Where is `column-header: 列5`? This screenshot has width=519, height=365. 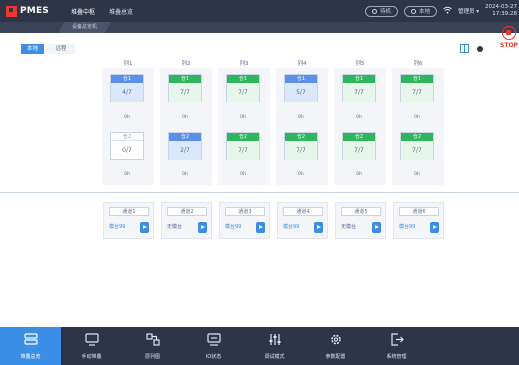
column-header: 列5 is located at coordinates (360, 64).